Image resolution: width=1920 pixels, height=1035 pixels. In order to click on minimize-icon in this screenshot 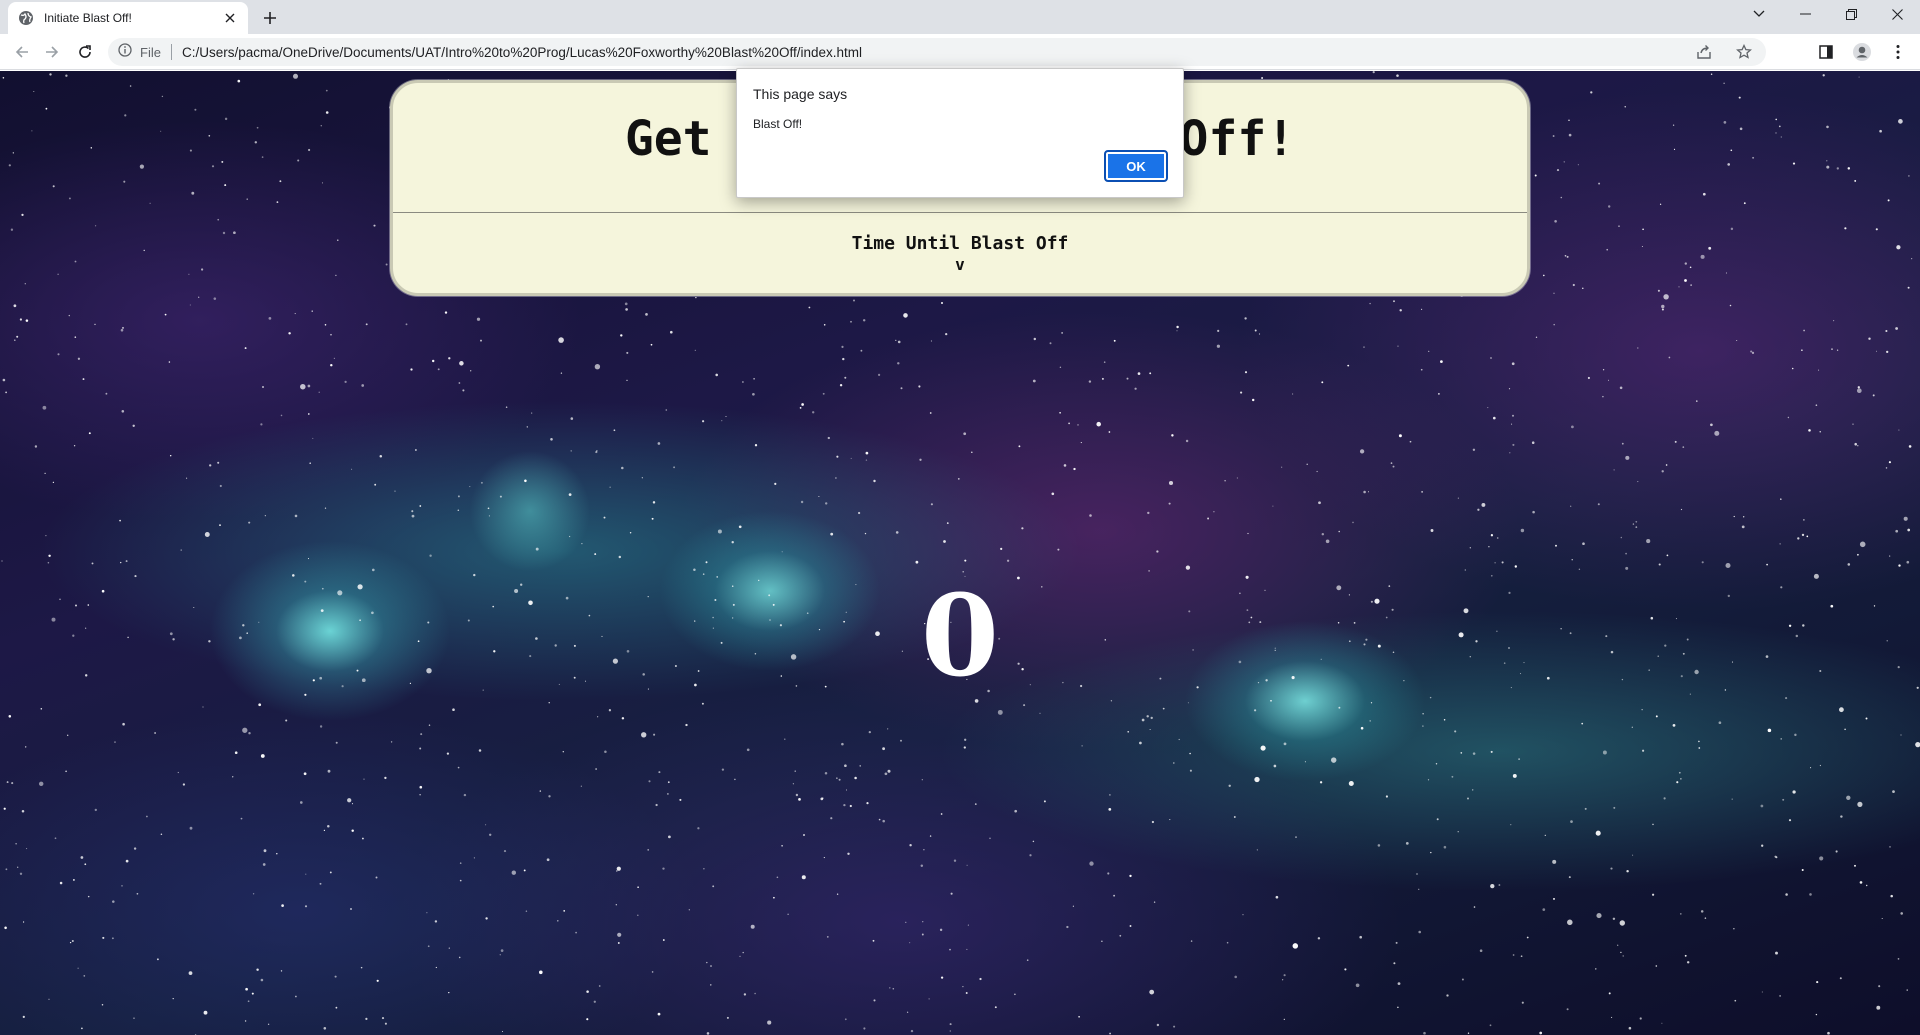, I will do `click(1805, 14)`.